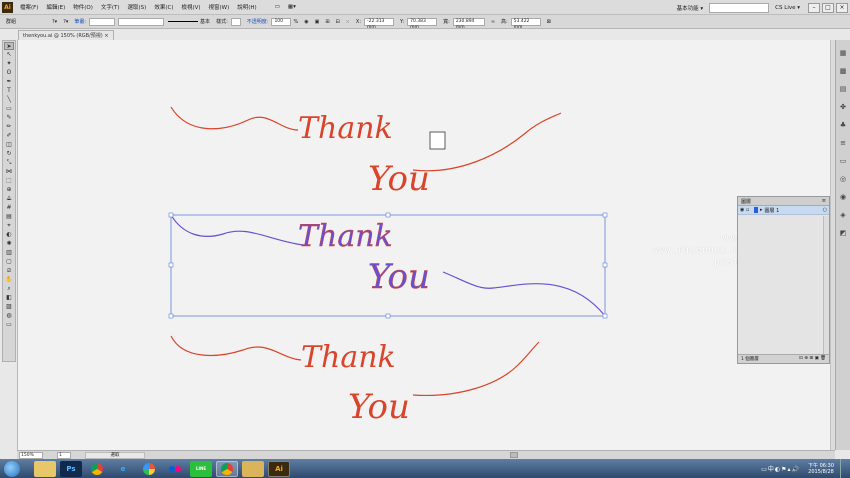 The height and width of the screenshot is (478, 850). Describe the element at coordinates (338, 22) in the screenshot. I see `distribute-icon: ⊟` at that location.